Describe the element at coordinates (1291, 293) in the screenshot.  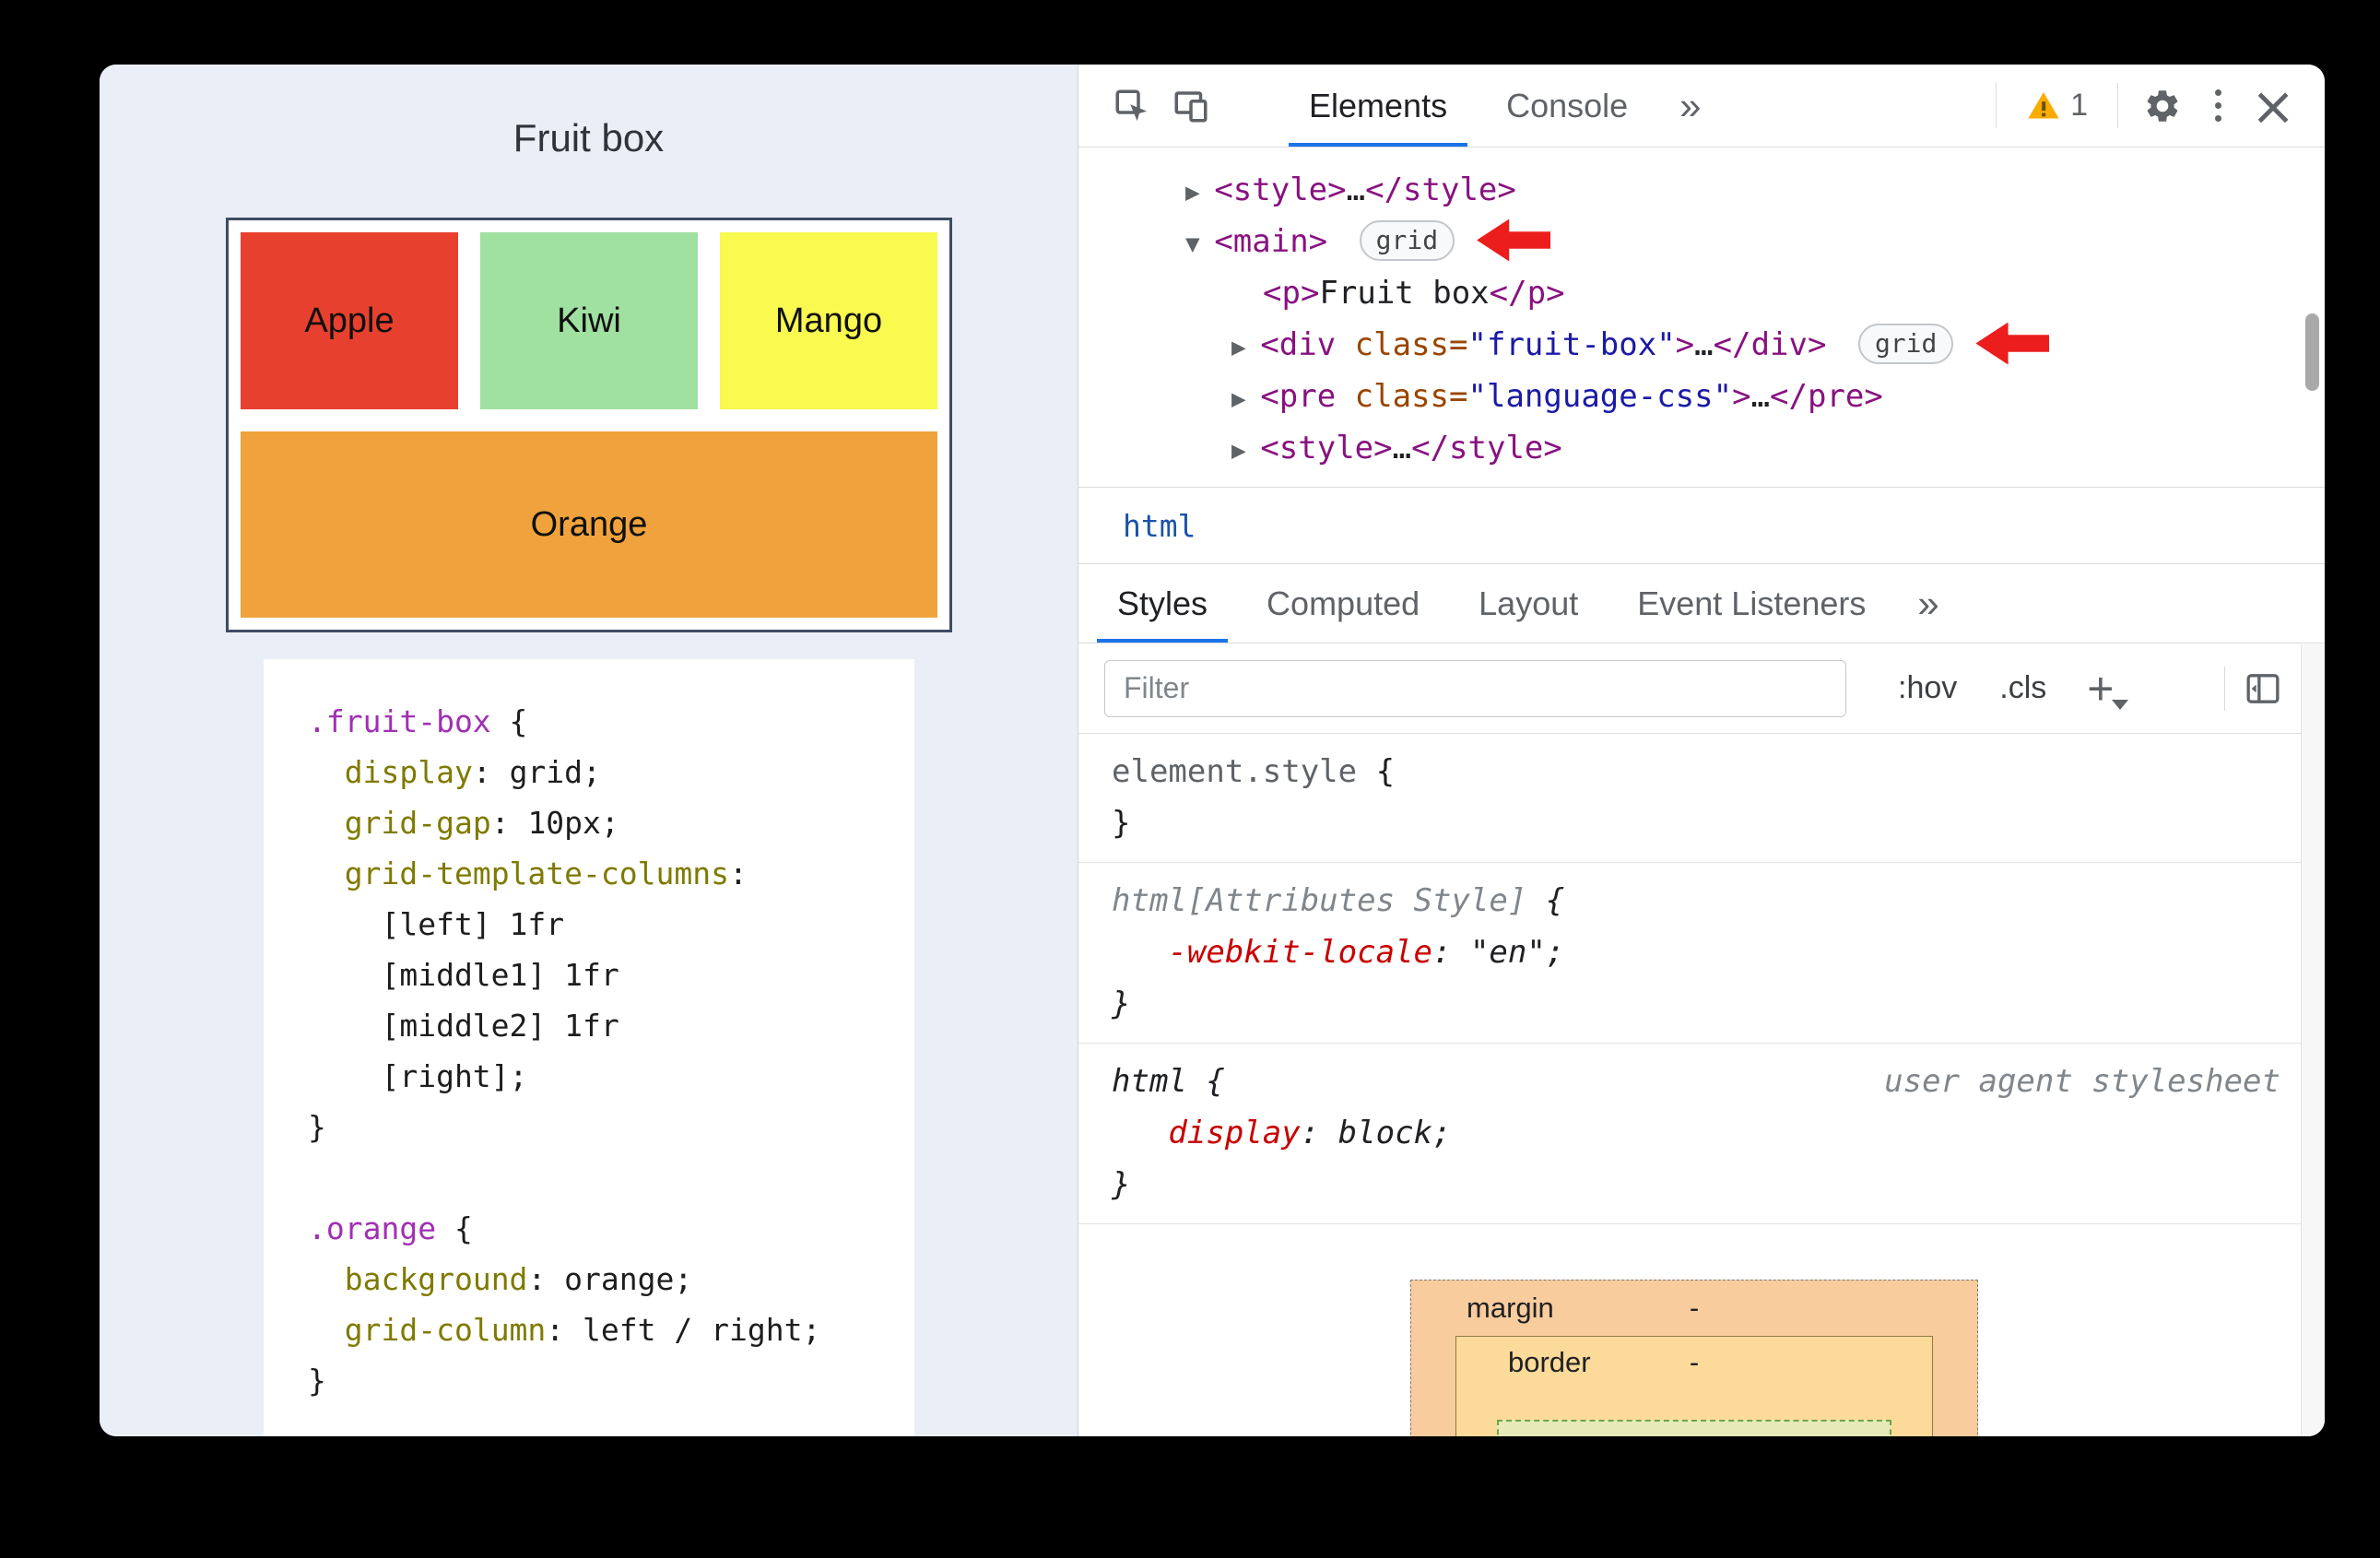
I see `code-token: <p>` at that location.